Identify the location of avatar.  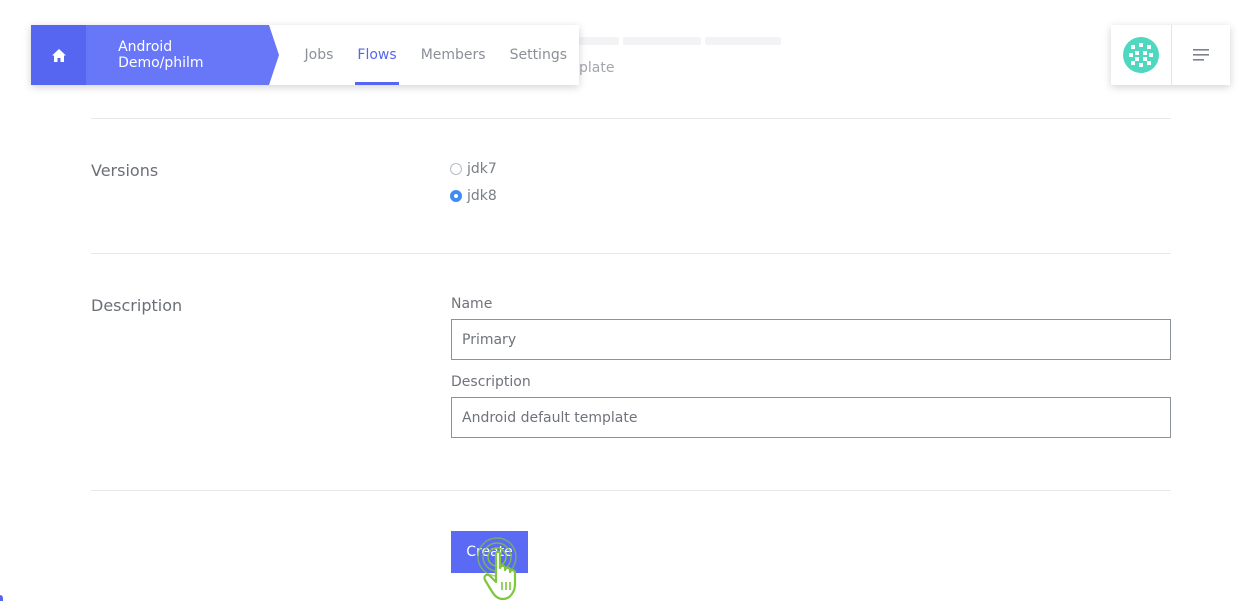
(1141, 55).